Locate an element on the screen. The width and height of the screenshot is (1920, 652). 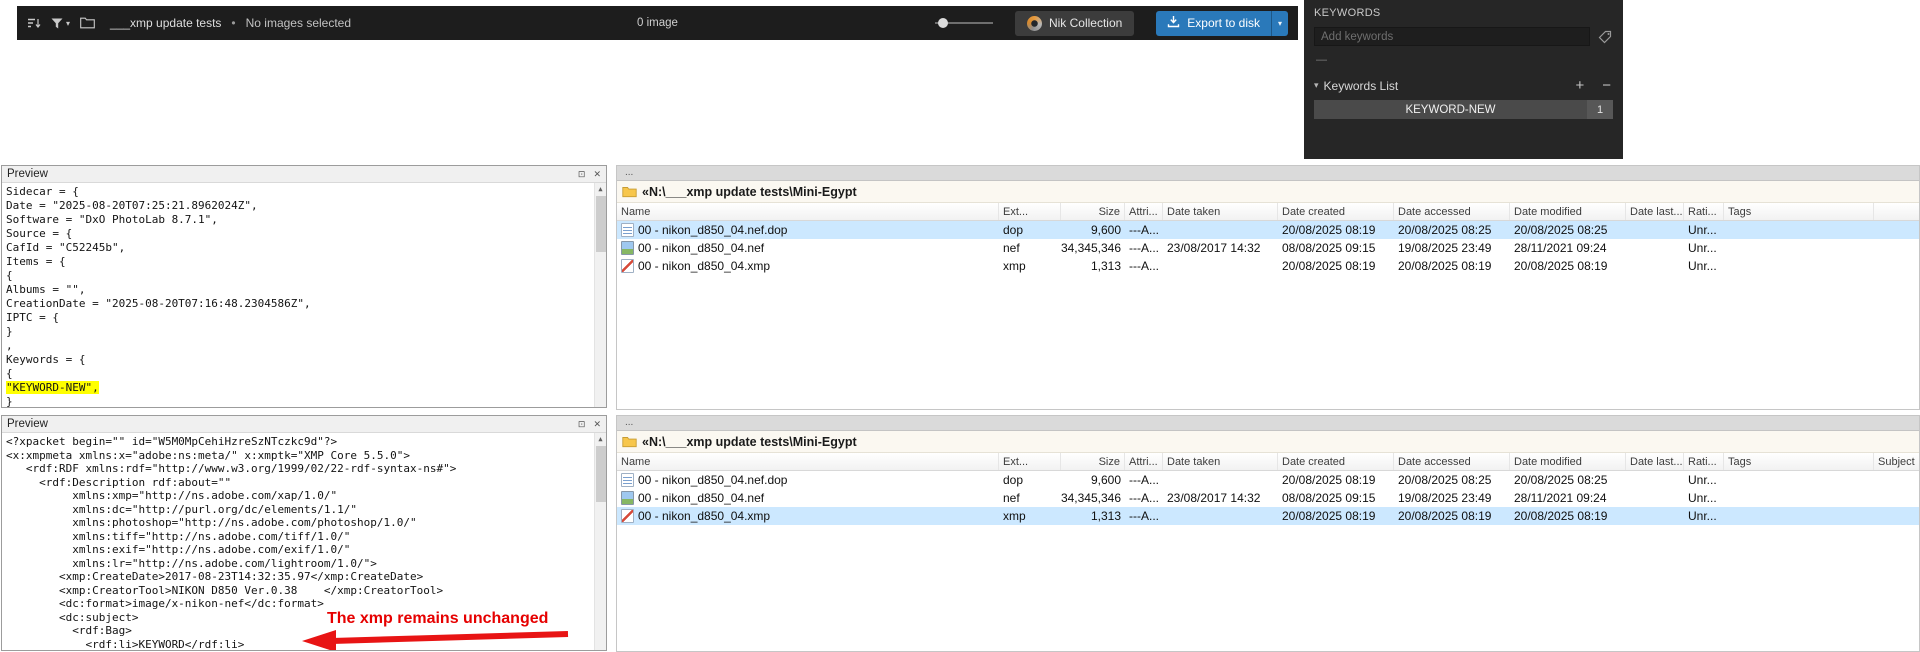
keywords-list-header: ▾ Keywords List + − is located at coordinates (1462, 85).